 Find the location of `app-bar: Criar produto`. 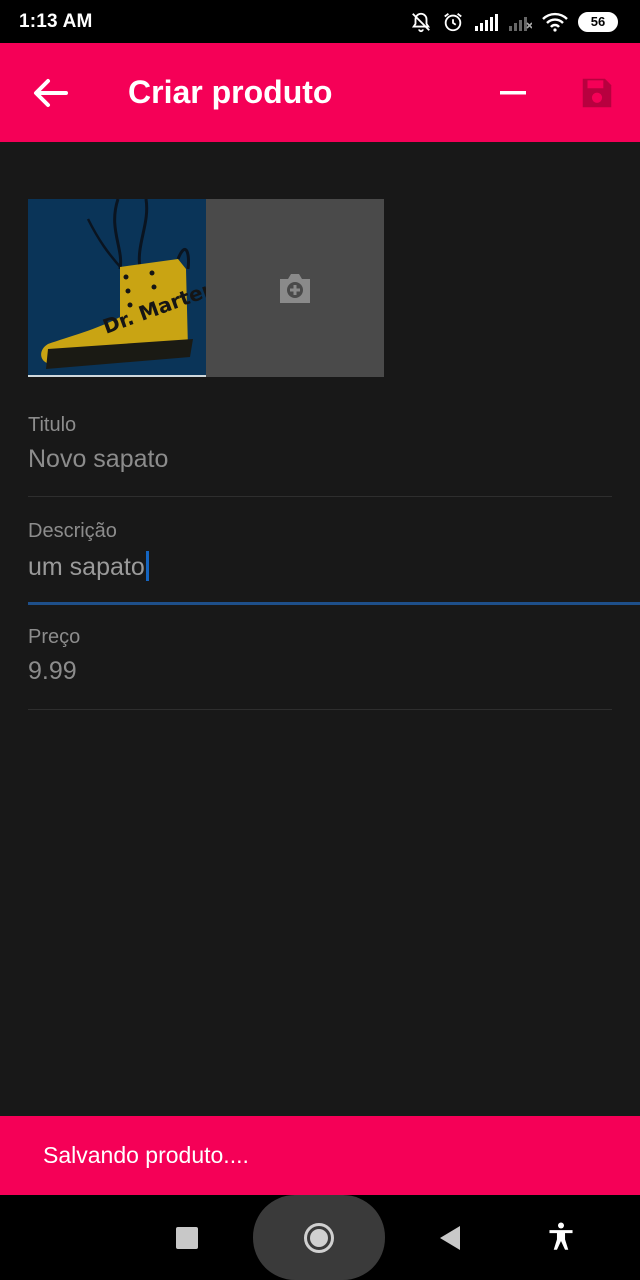

app-bar: Criar produto is located at coordinates (320, 92).